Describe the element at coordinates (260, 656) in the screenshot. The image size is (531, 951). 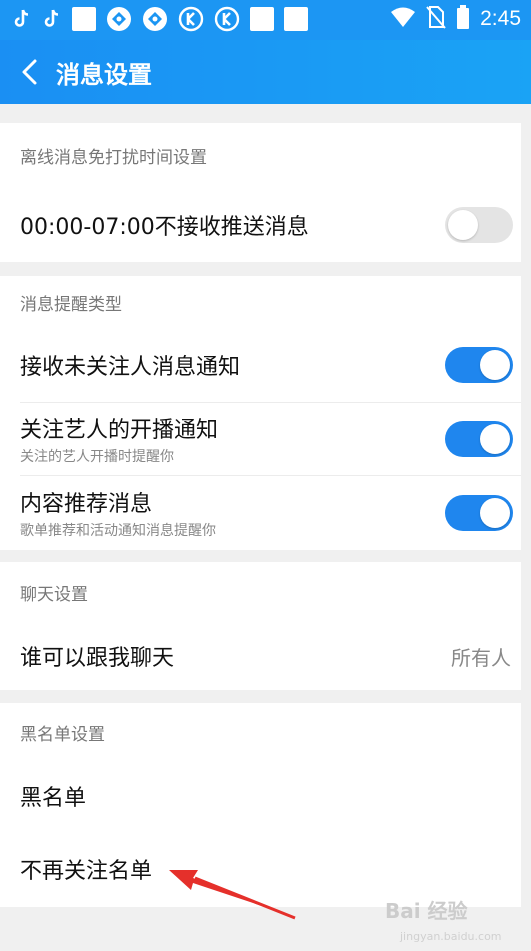
I see `who-can-chat-row: 谁可以跟我聊天 所有人` at that location.